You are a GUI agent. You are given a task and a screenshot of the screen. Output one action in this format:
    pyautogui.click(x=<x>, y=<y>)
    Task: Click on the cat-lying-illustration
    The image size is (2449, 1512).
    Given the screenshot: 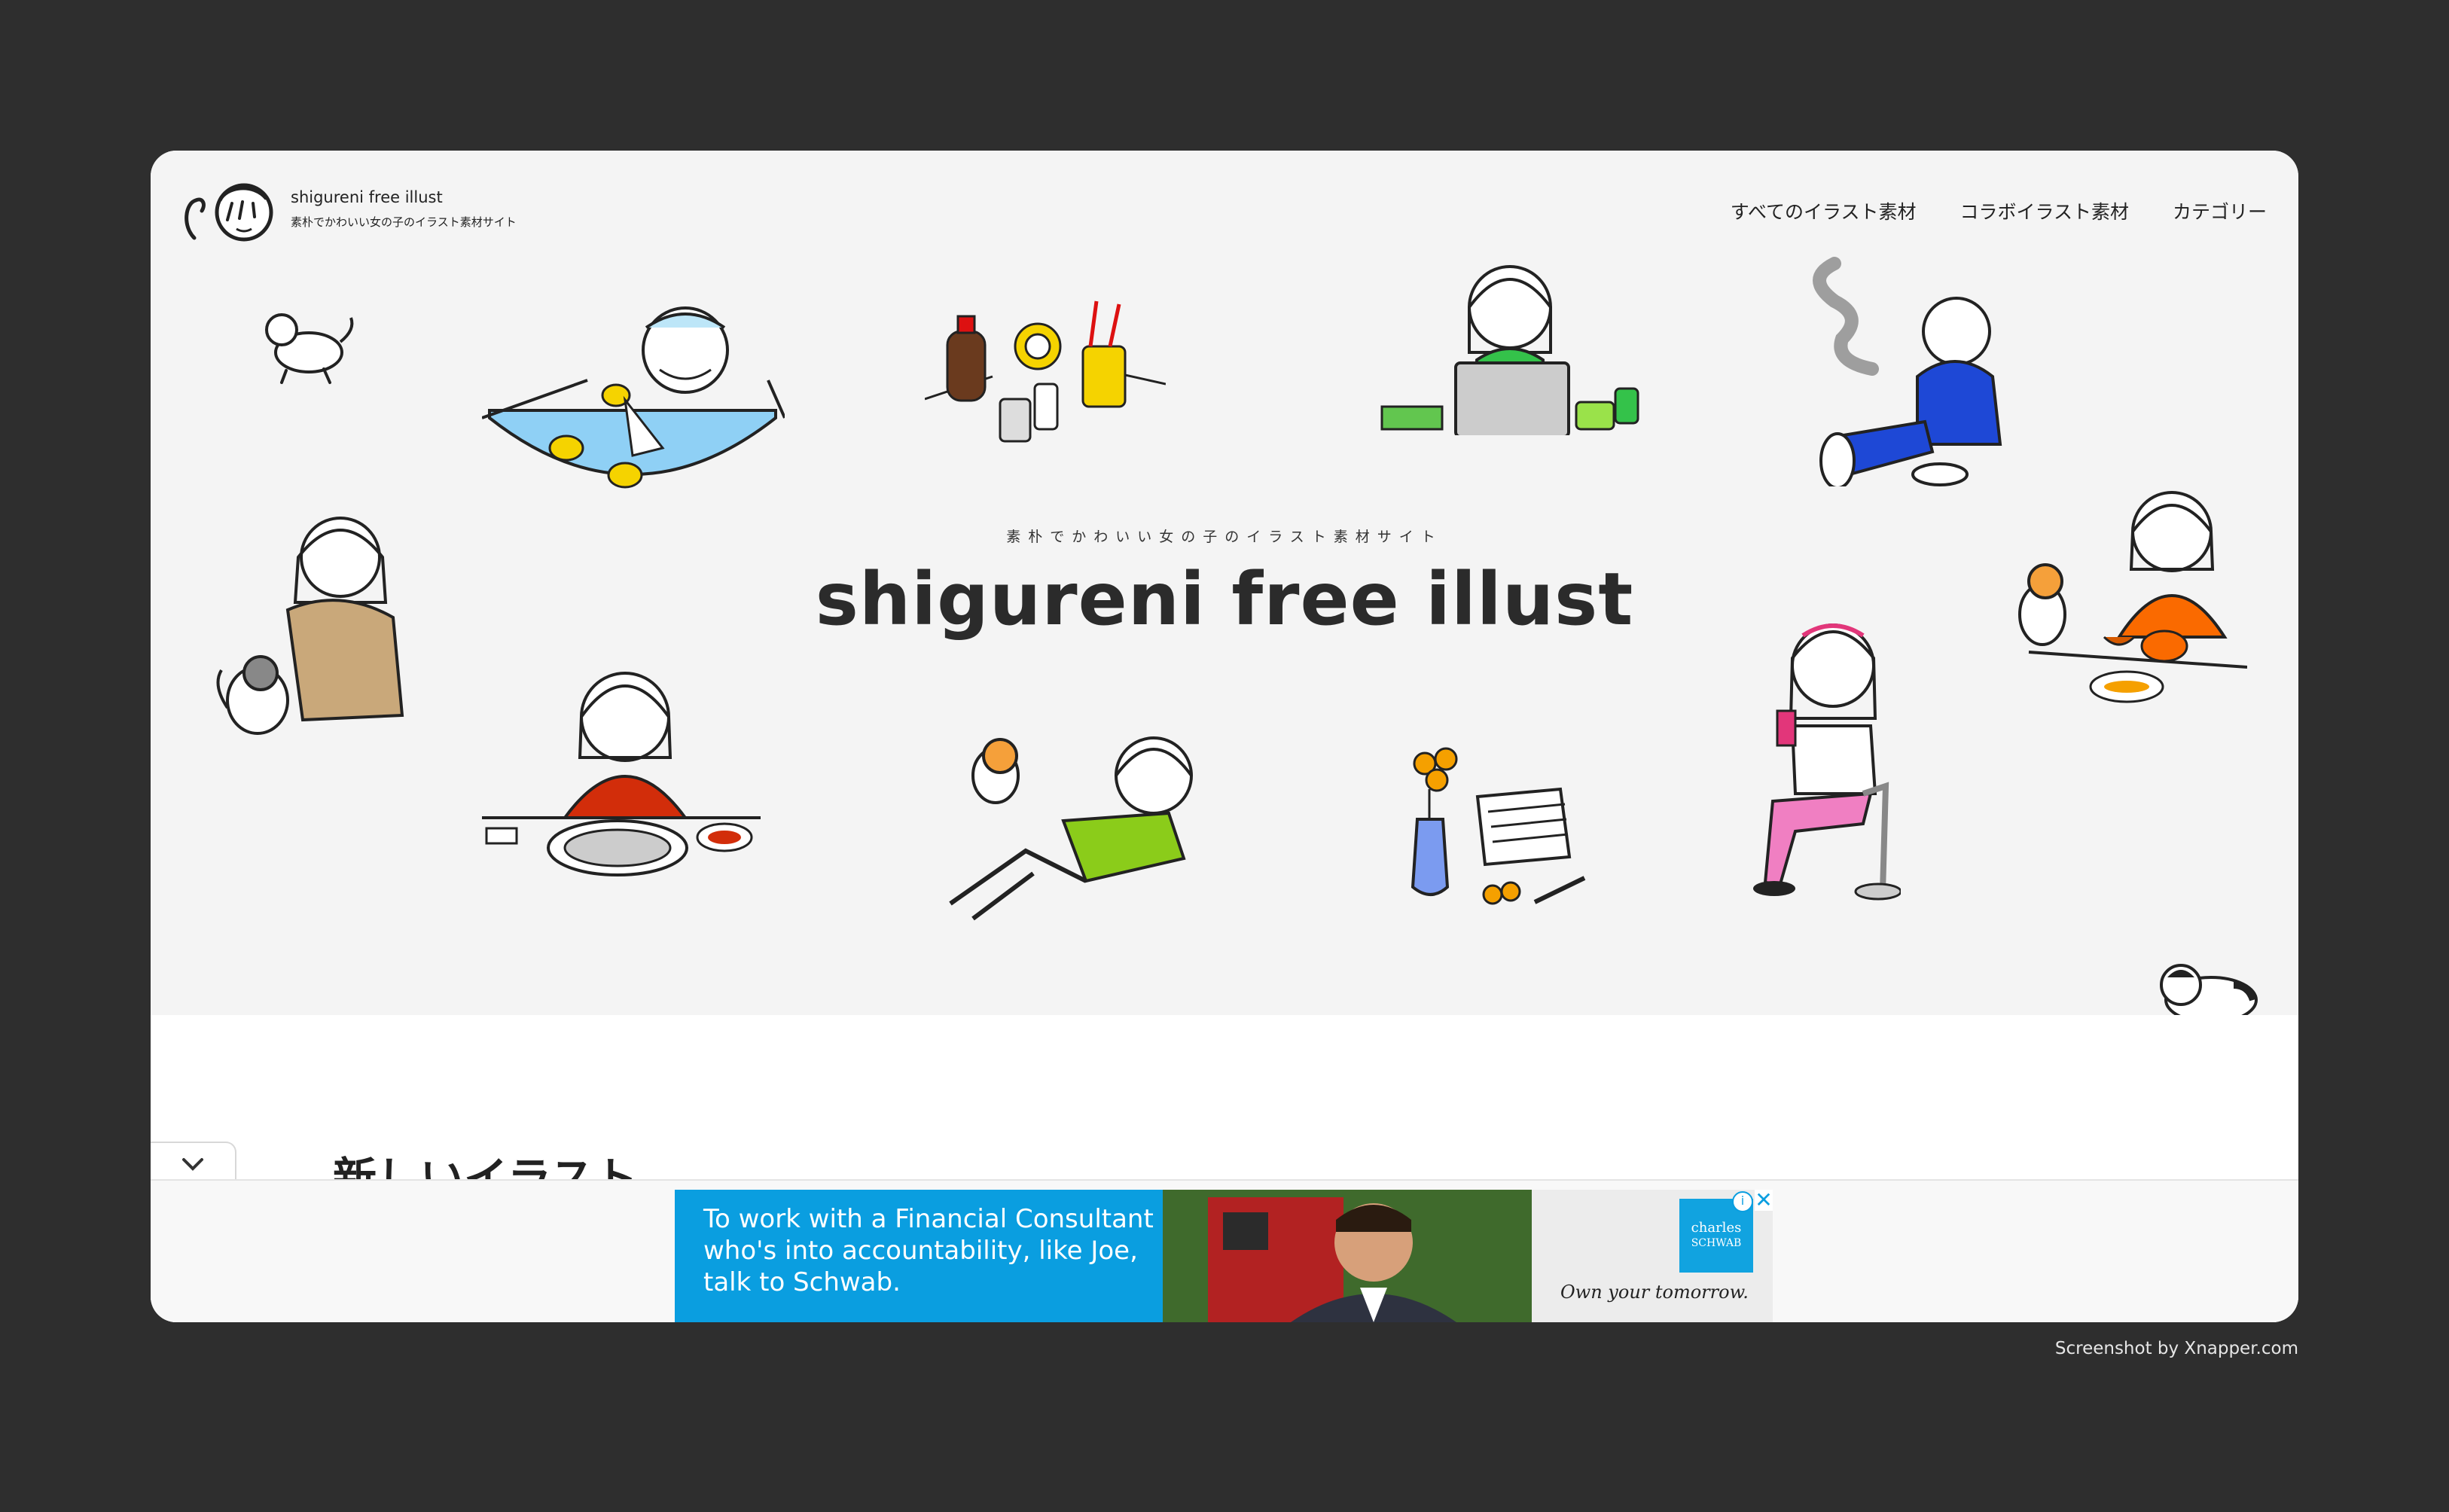 What is the action you would take?
    pyautogui.click(x=308, y=348)
    